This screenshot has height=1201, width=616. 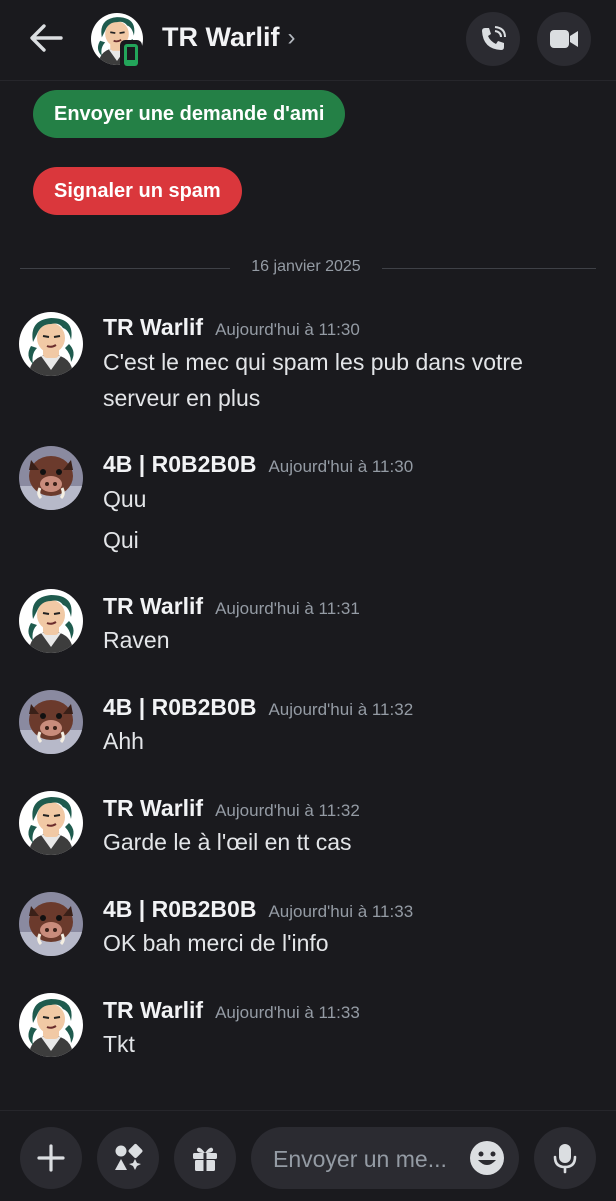 What do you see at coordinates (136, 640) in the screenshot?
I see `message-line: Raven` at bounding box center [136, 640].